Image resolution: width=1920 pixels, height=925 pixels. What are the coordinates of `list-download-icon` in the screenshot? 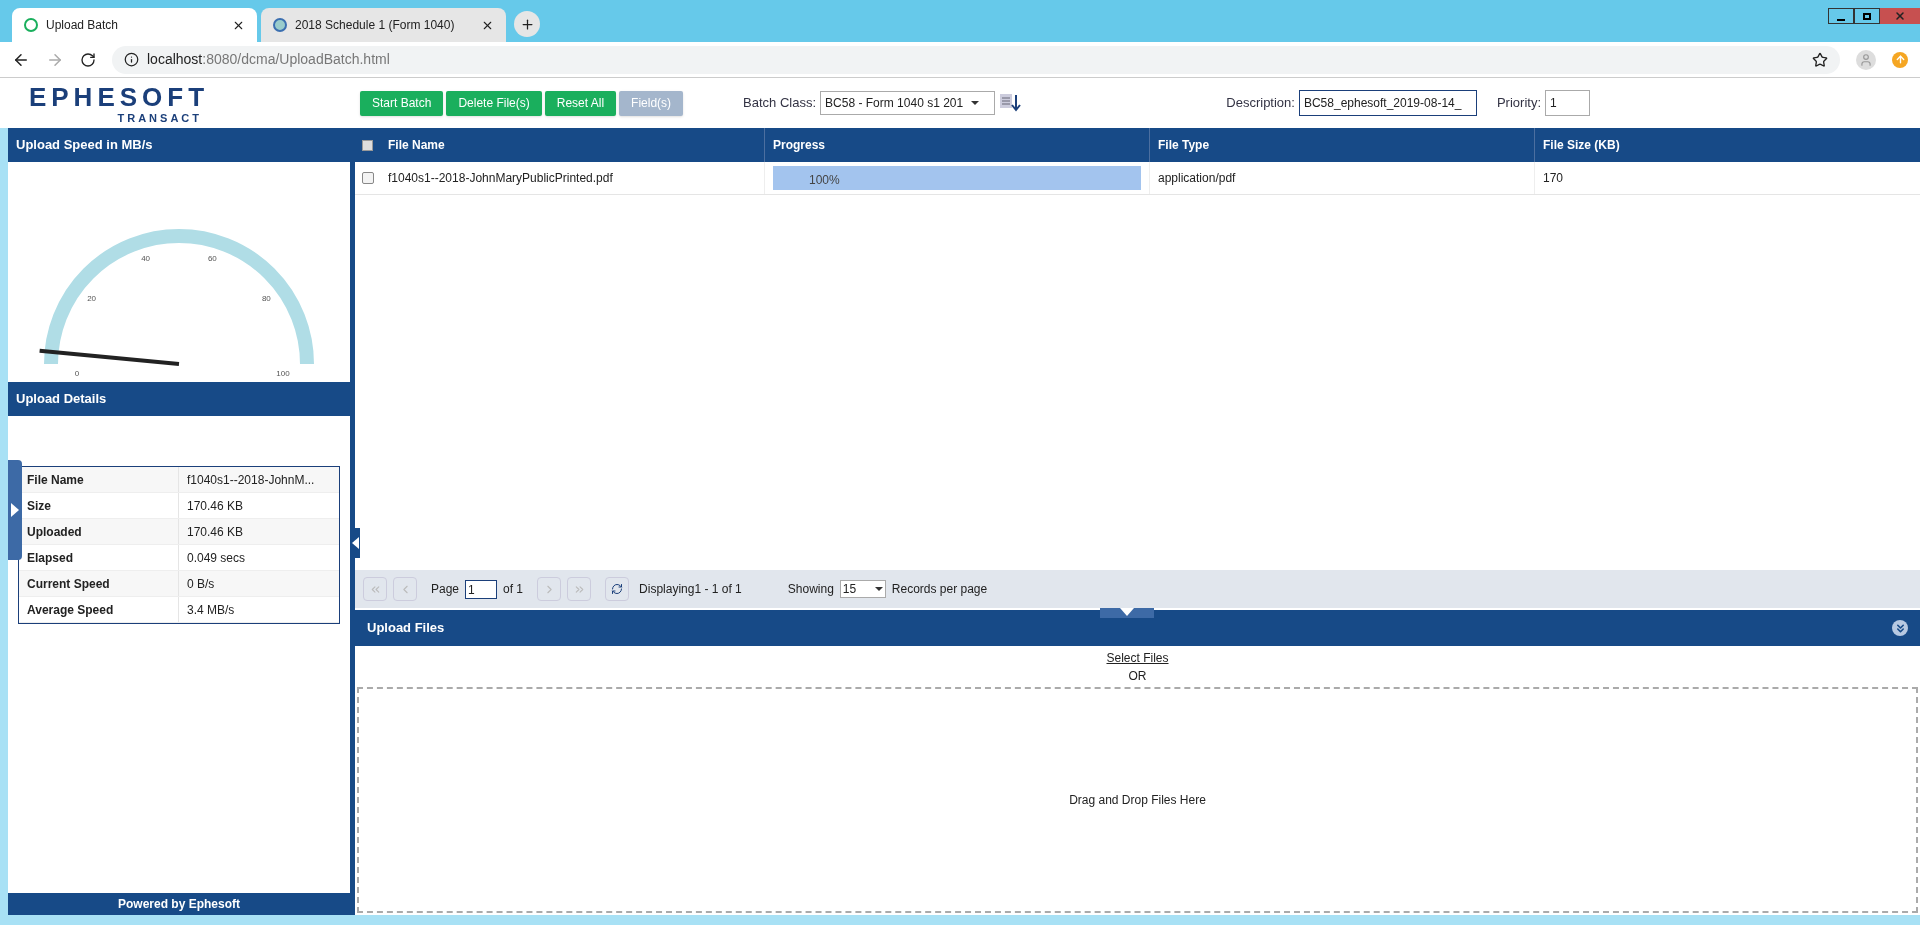 It's located at (1010, 103).